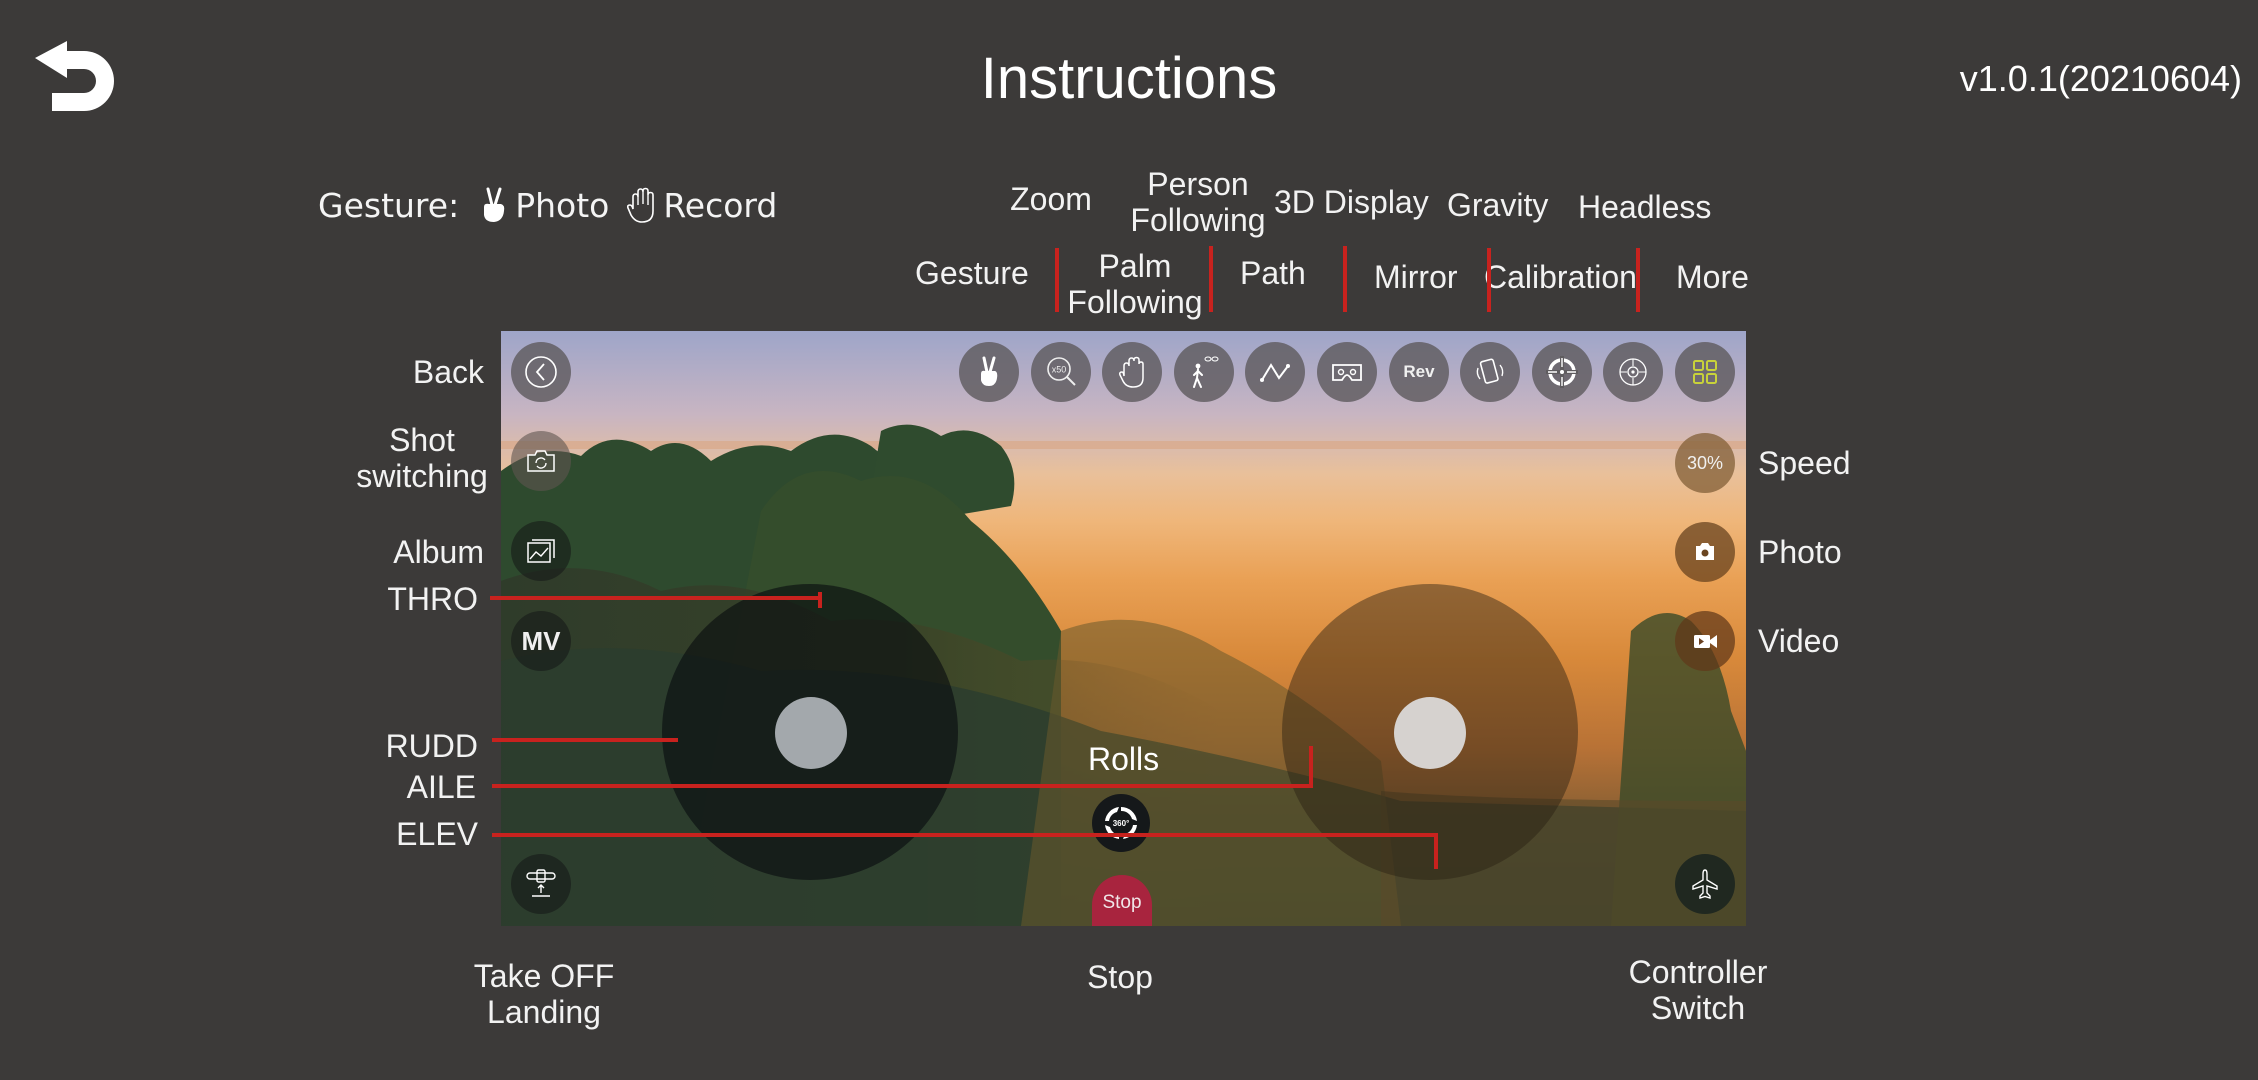  Describe the element at coordinates (1712, 277) in the screenshot. I see `label-more: More` at that location.